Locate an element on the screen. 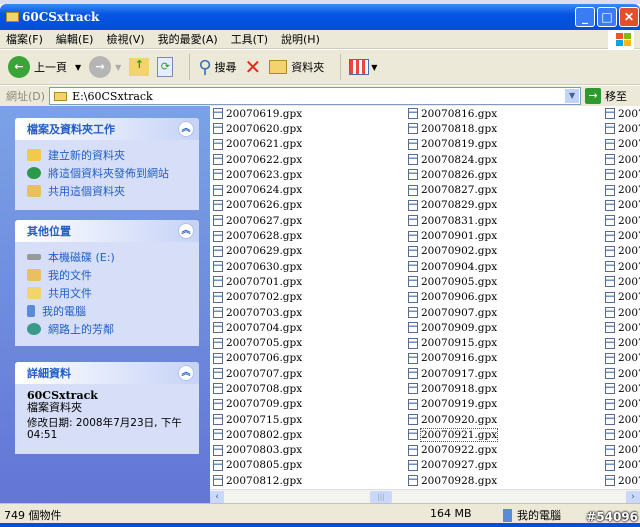  address-input: E:\60CSxtrack ▼ is located at coordinates (315, 96).